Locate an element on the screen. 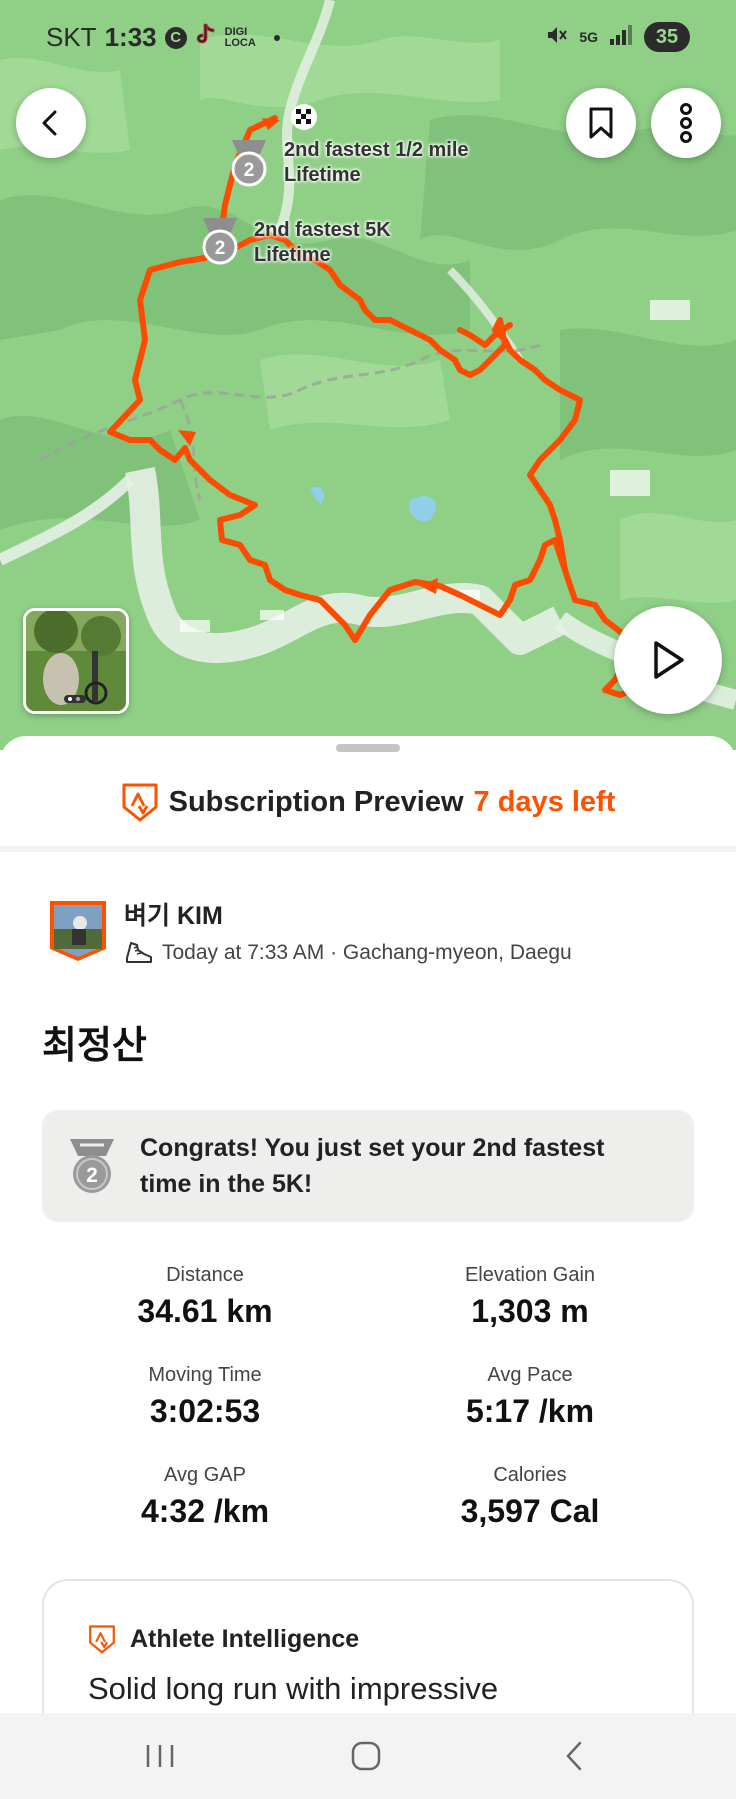 The width and height of the screenshot is (736, 1799). notification-badge-icon: C is located at coordinates (175, 37).